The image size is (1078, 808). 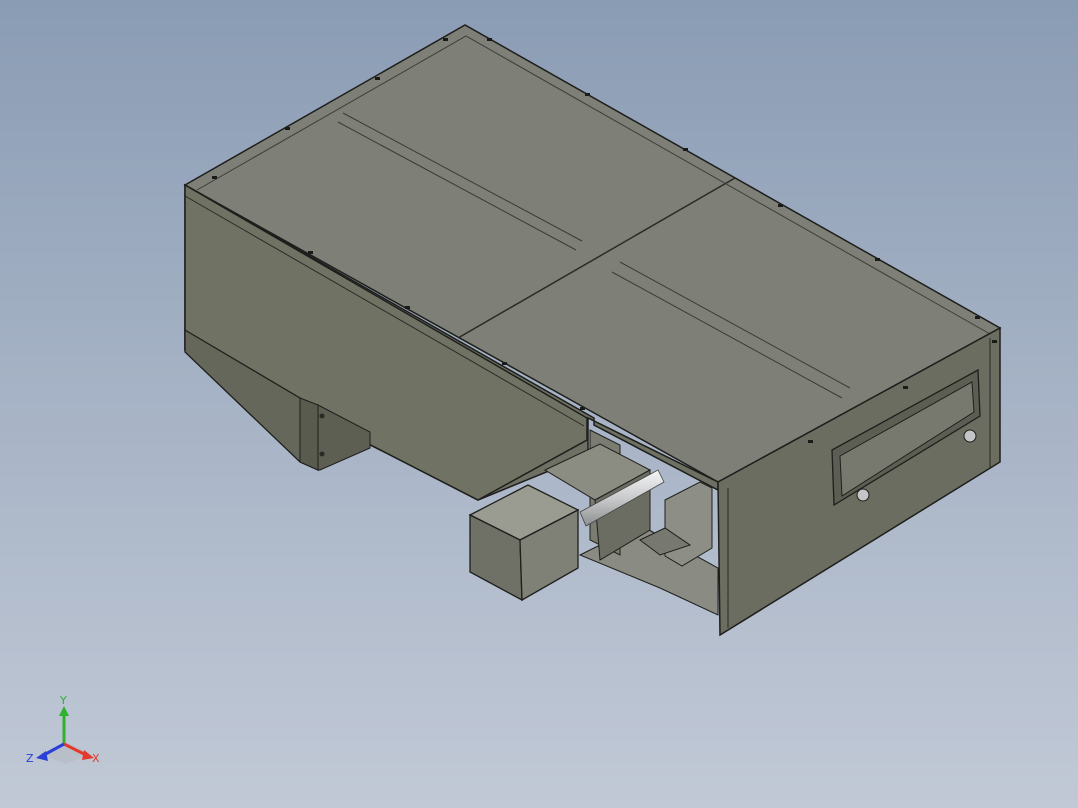 I want to click on x-axis-label: X, so click(x=96, y=758).